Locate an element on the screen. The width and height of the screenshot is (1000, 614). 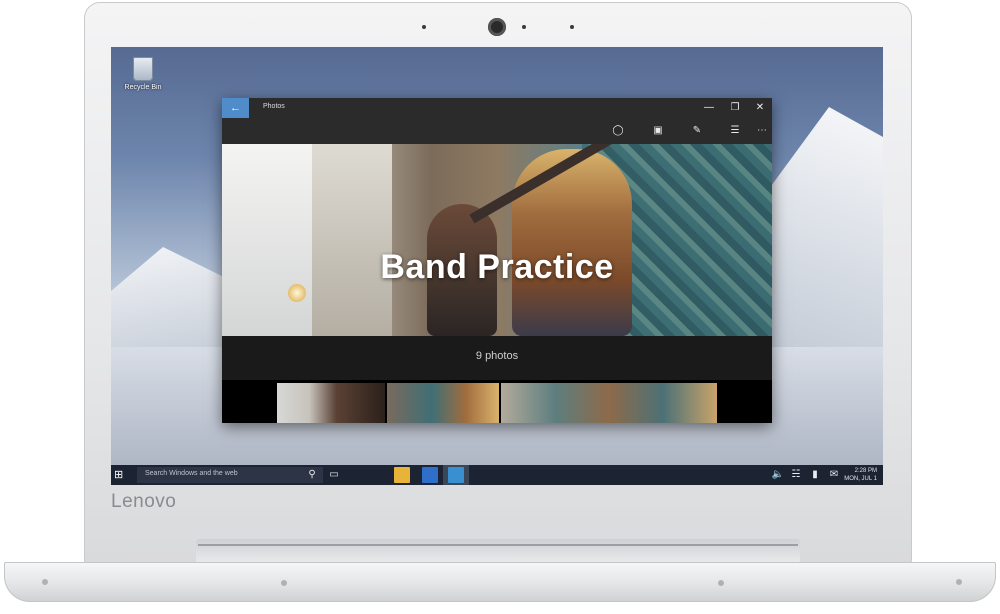
slideshow-icon: ▣ is located at coordinates (658, 130).